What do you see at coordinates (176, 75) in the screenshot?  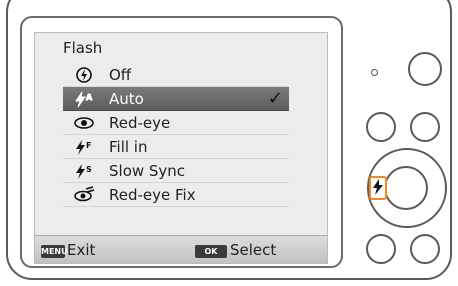 I see `menu-item-off: Off` at bounding box center [176, 75].